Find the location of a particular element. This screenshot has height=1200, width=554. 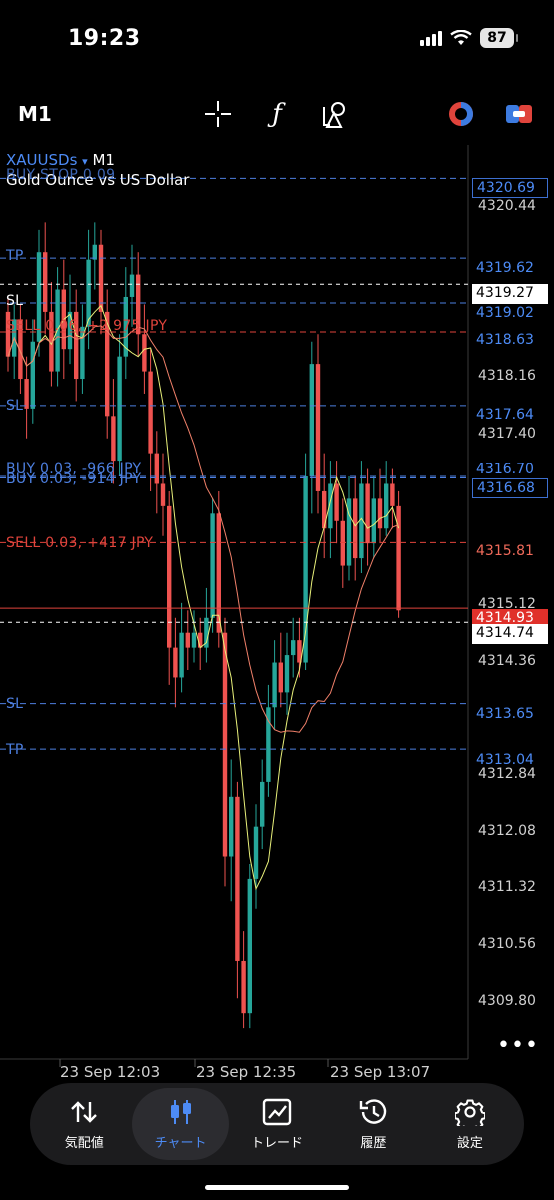

nav-label: 履歴 is located at coordinates (373, 1143).